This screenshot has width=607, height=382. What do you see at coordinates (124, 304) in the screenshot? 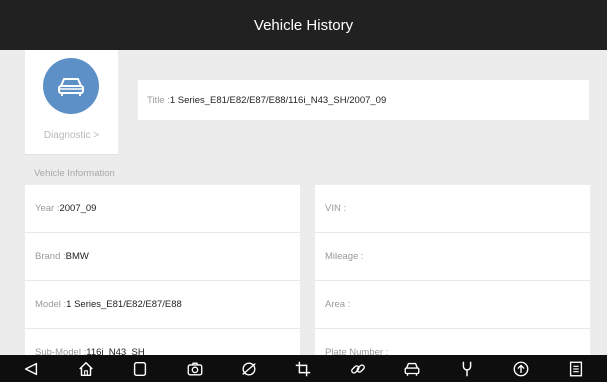
I see `model-value: 1 Series_E81/E82/E87/E88` at bounding box center [124, 304].